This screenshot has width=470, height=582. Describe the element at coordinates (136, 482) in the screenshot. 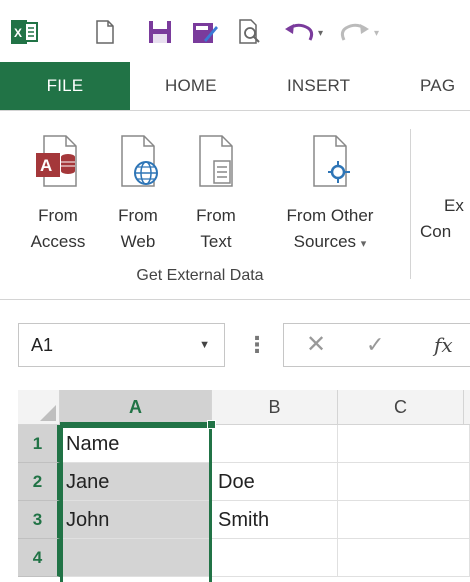

I see `cell-a2: Jane` at that location.